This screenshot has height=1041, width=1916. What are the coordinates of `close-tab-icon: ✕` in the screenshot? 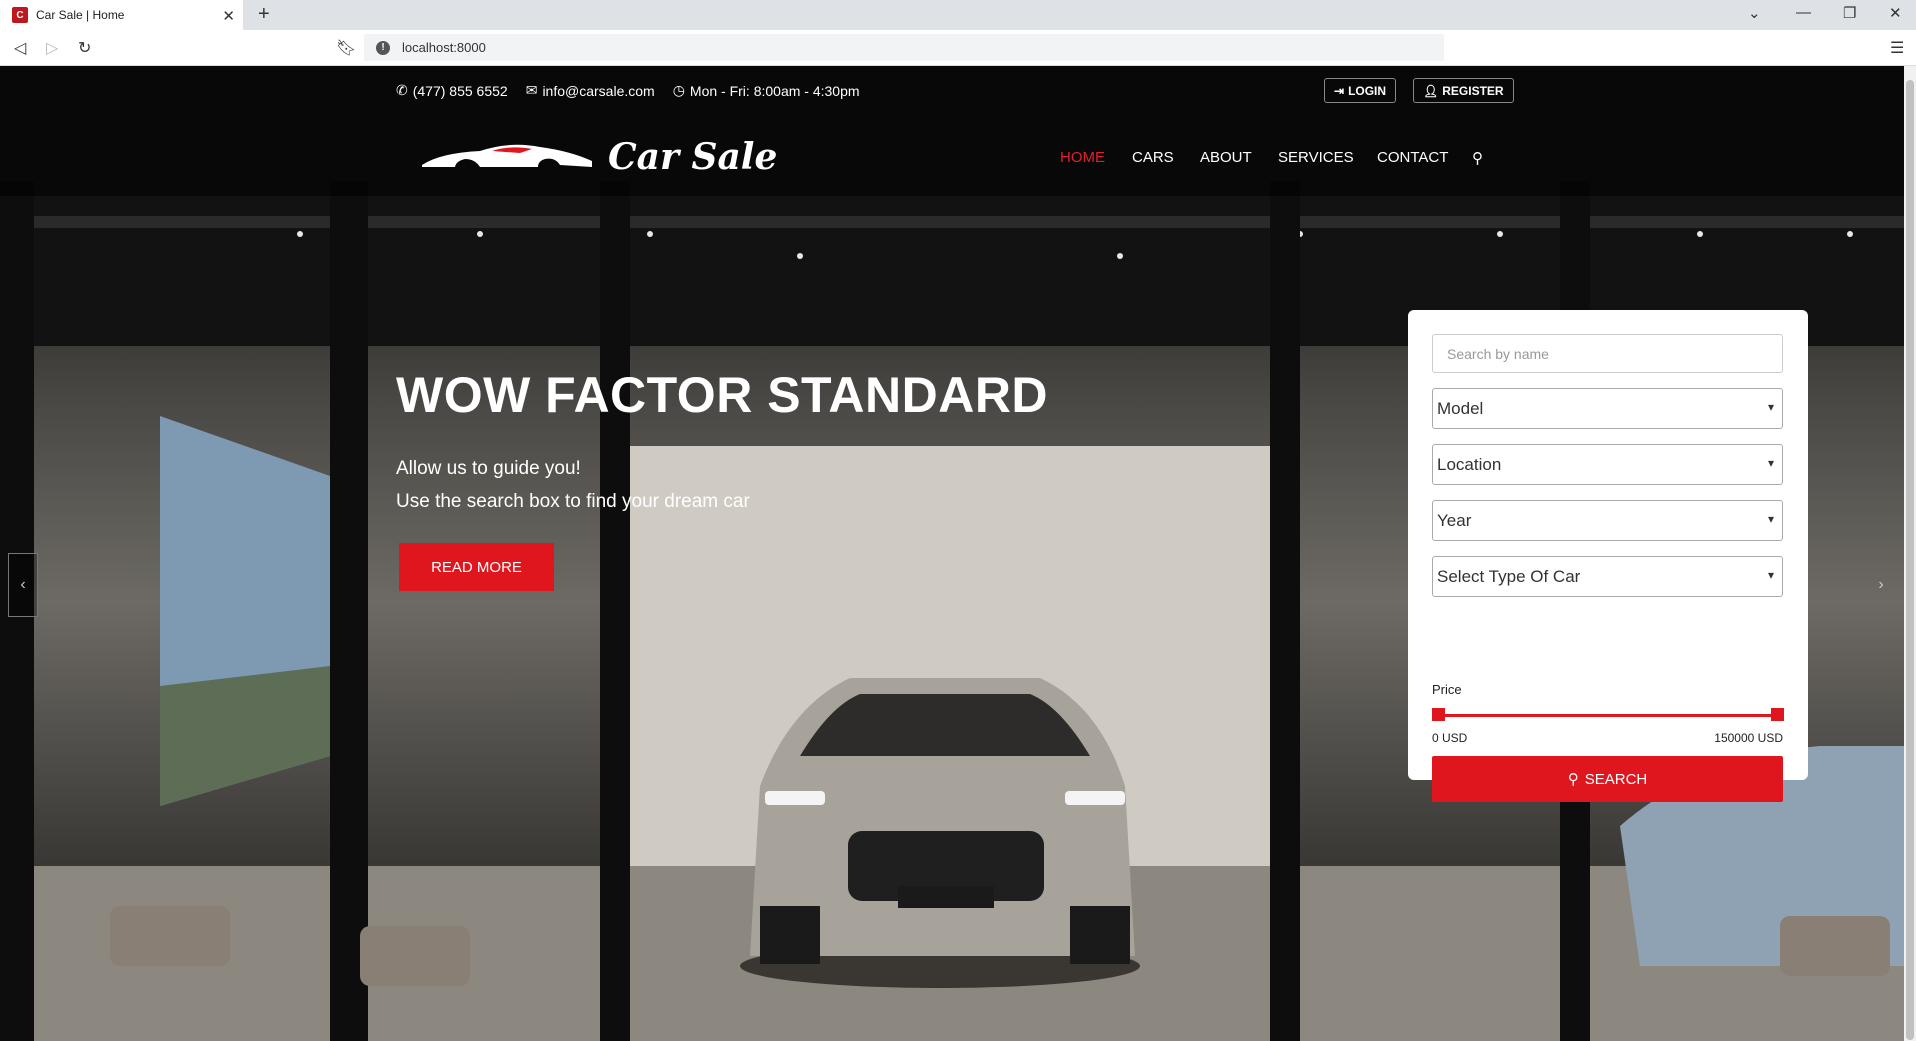 It's located at (228, 16).